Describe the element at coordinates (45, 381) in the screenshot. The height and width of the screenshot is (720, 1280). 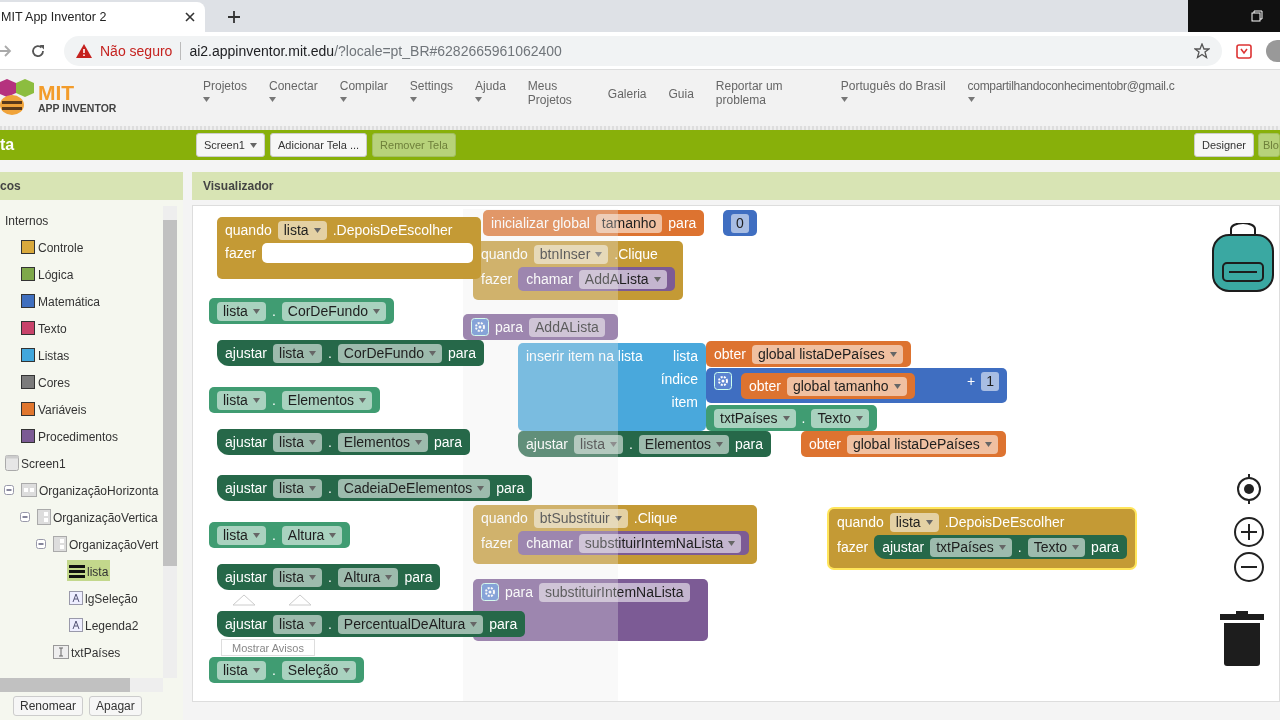
I see `tree-item: Cores` at that location.